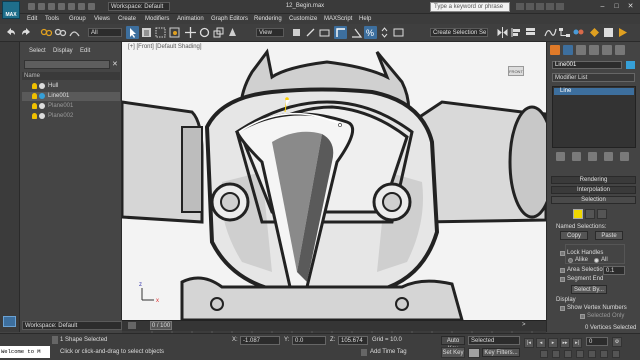 Image resolution: width=640 pixels, height=360 pixels. What do you see at coordinates (594, 91) in the screenshot?
I see `modifier-stack-item-line: Line` at bounding box center [594, 91].